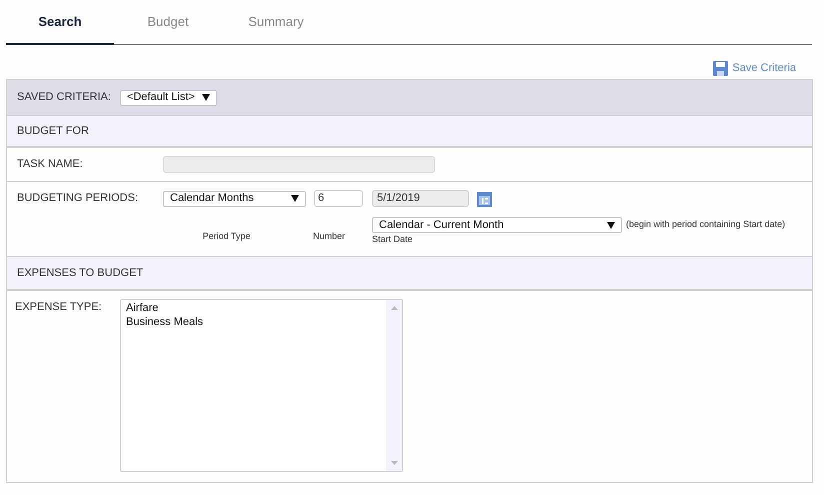 The height and width of the screenshot is (495, 824). I want to click on field-label: EXPENSE TYPE:, so click(59, 307).